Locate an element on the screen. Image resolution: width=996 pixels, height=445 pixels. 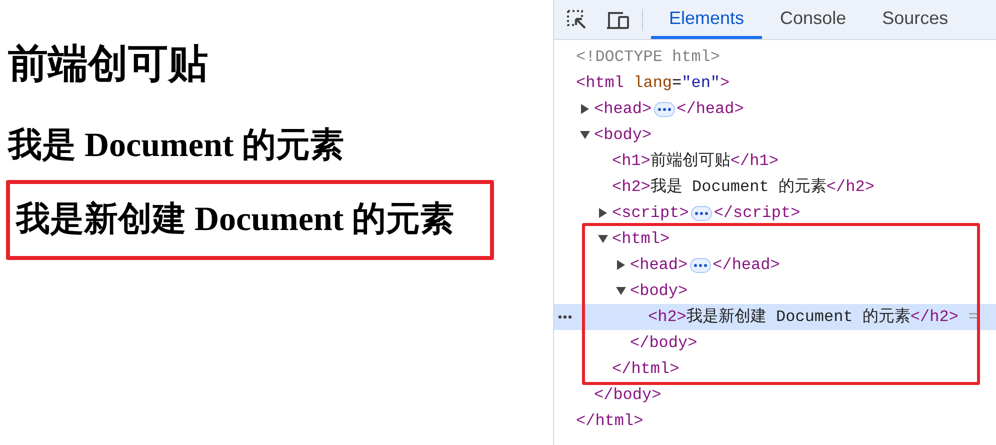
device-toolbar-icon is located at coordinates (618, 20).